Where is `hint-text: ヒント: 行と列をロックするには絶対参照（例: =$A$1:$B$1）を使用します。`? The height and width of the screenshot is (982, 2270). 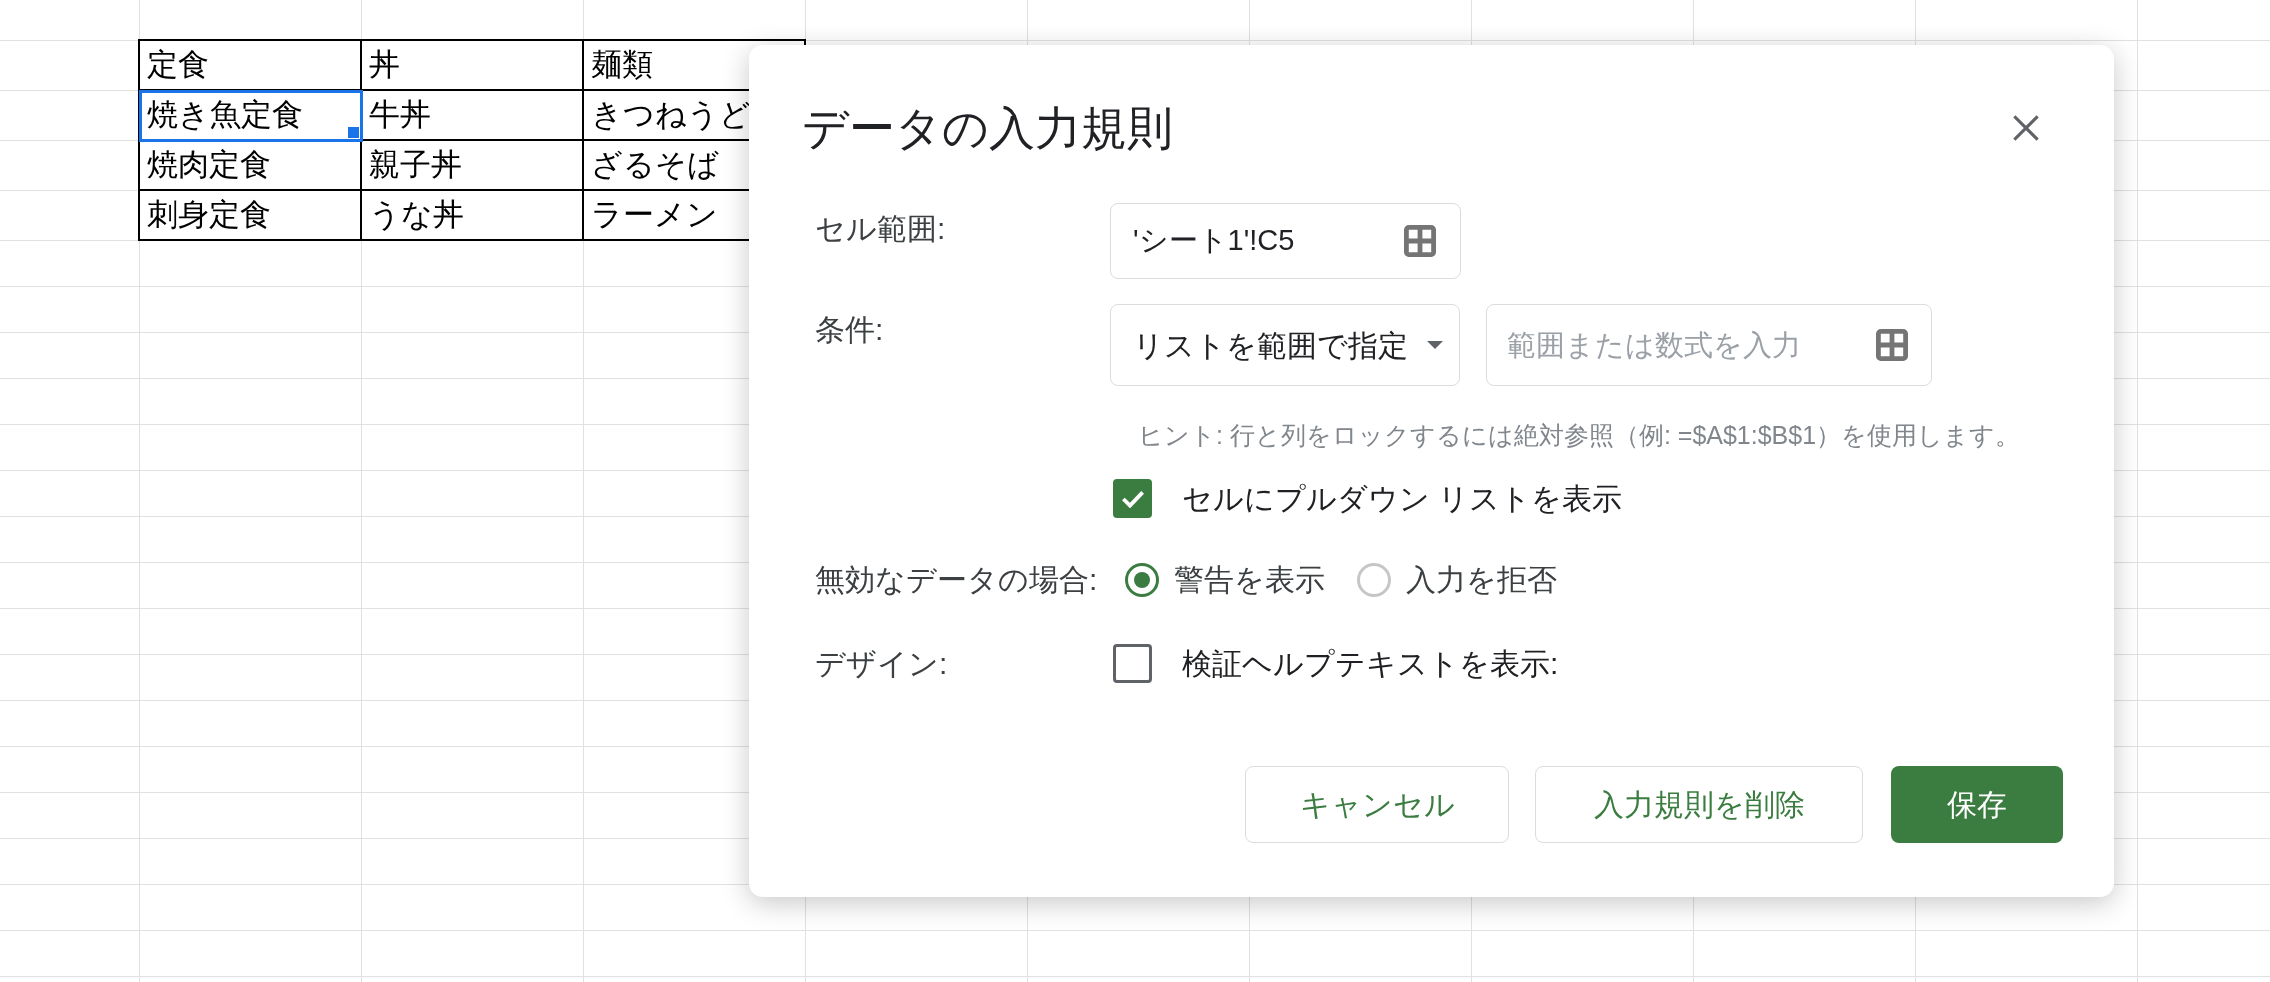 hint-text: ヒント: 行と列をロックするには絶対参照（例: =$A$1:$B$1）を使用します。 is located at coordinates (1579, 435).